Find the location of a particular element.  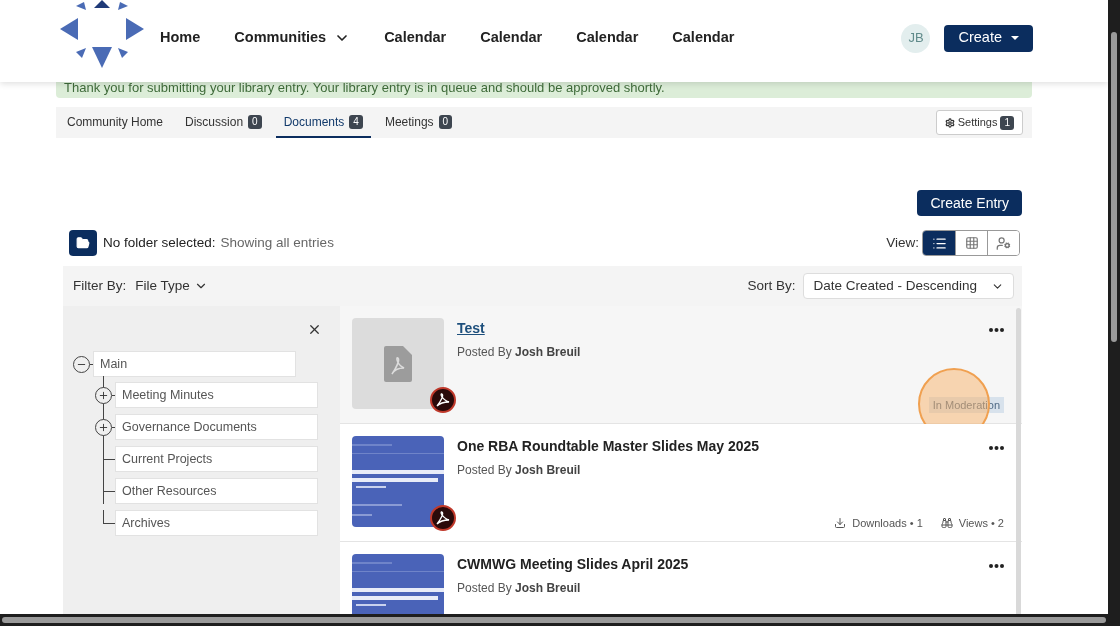

tree-item: Governance Documents is located at coordinates (216, 427).